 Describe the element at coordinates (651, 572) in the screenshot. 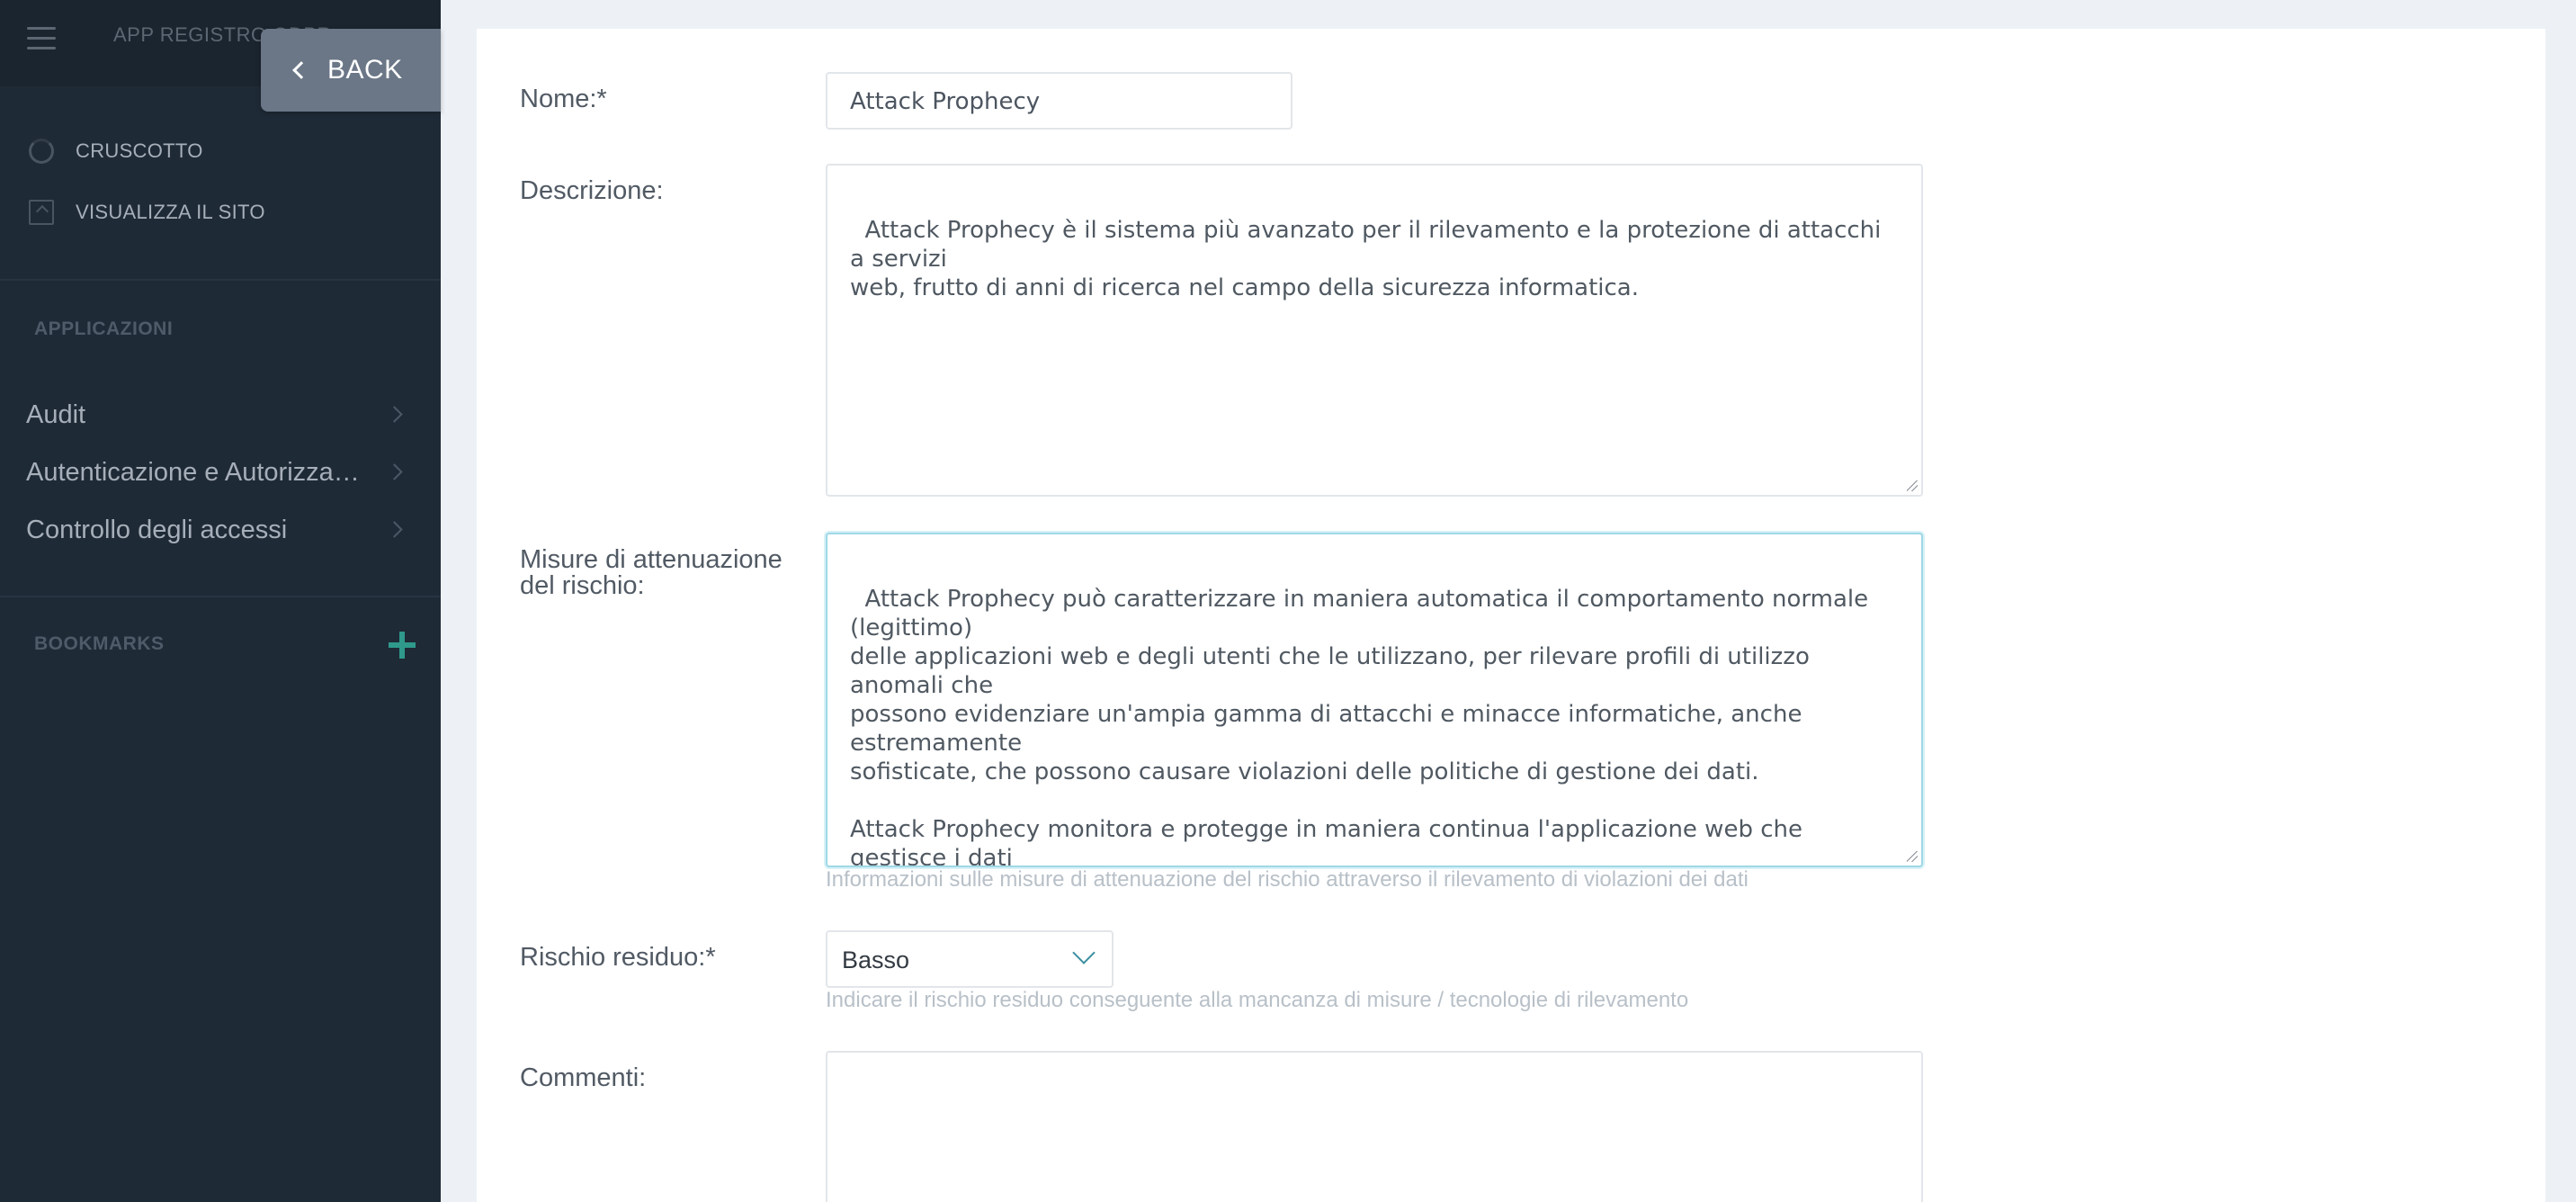

I see `mitigation-label: Misure di attenuazione del rischio:` at that location.